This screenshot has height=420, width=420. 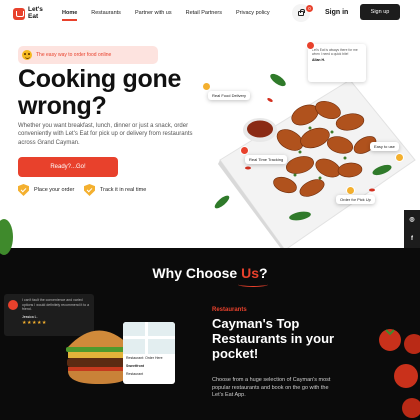 I want to click on nav-link-restaurants: Restaurants, so click(x=106, y=13).